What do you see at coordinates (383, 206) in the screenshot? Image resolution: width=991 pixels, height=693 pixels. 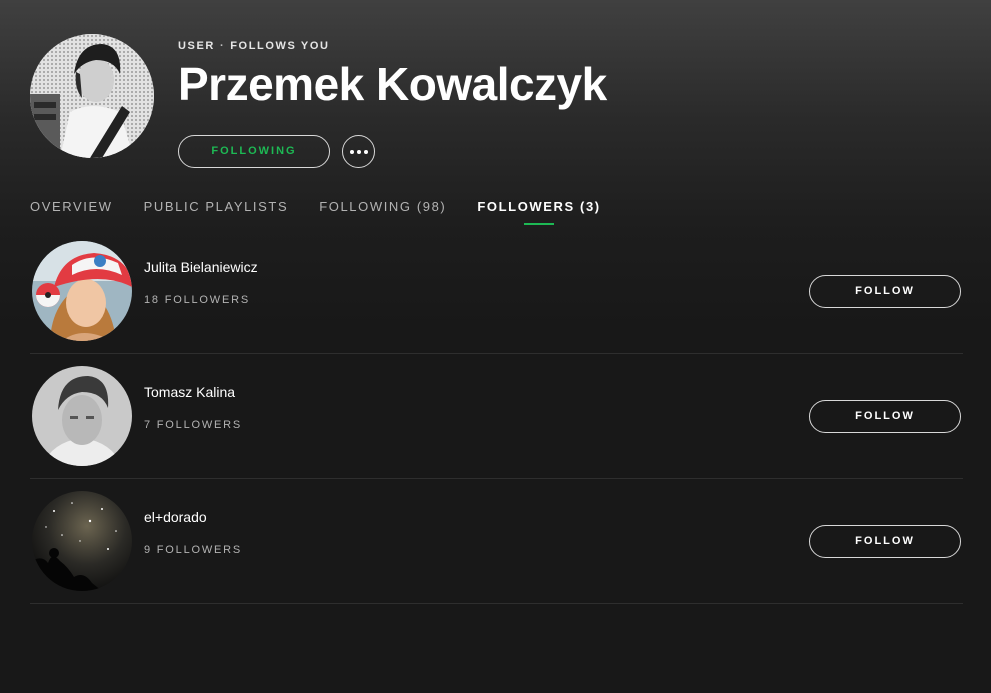 I see `tab-label: FOLLOWING (98)` at bounding box center [383, 206].